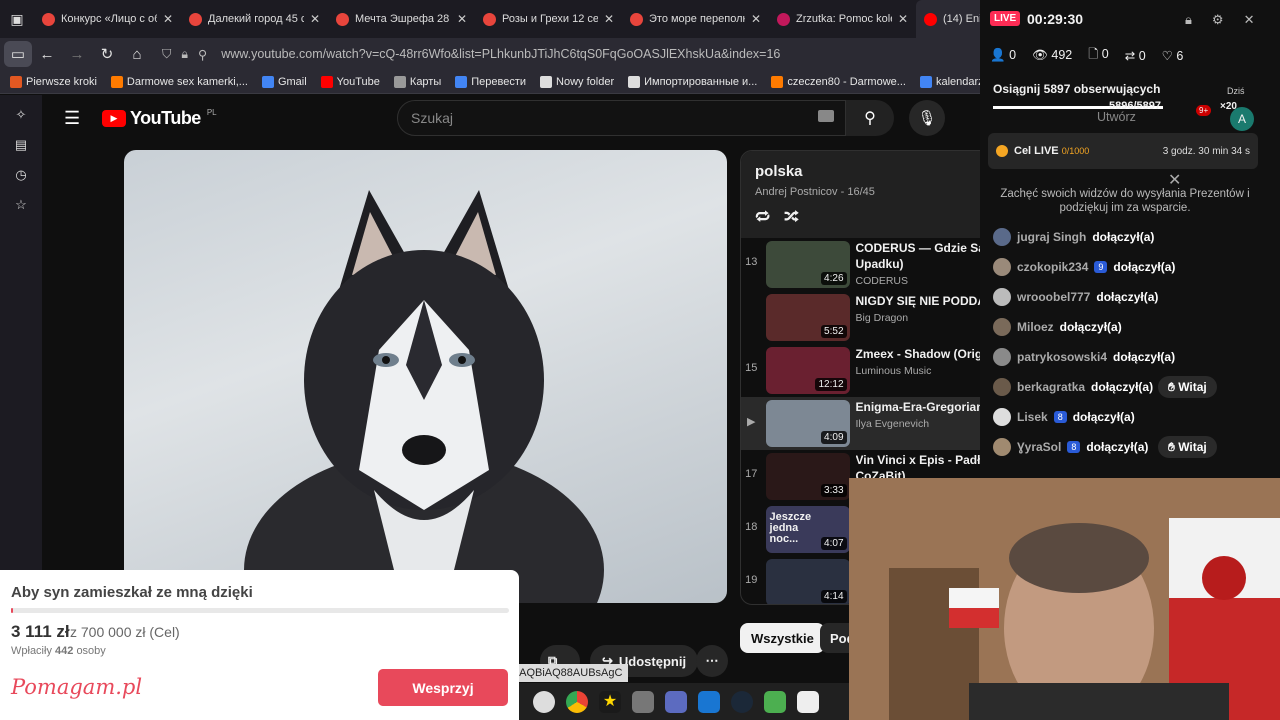 This screenshot has height=720, width=1280. I want to click on lock-icon: 🔒︎, so click(1188, 20).